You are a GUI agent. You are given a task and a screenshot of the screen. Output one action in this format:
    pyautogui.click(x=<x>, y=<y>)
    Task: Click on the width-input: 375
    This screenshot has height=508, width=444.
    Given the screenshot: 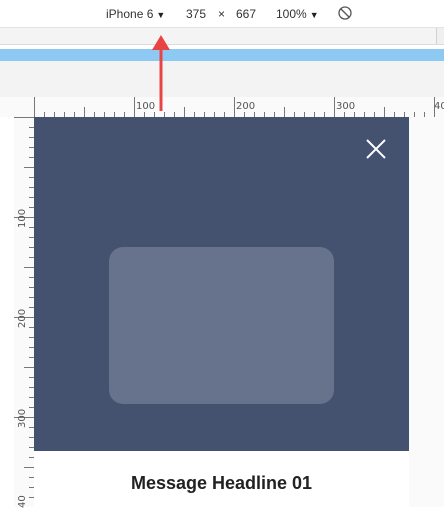 What is the action you would take?
    pyautogui.click(x=196, y=14)
    